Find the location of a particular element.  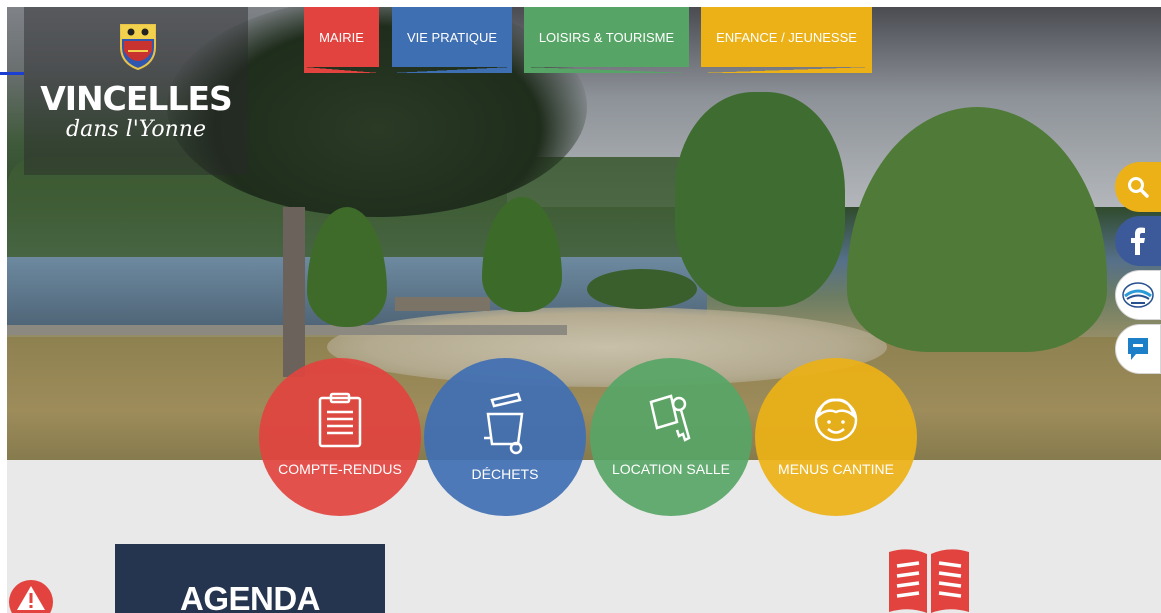

quick-link-label: MENUS CANTINE is located at coordinates (836, 469).